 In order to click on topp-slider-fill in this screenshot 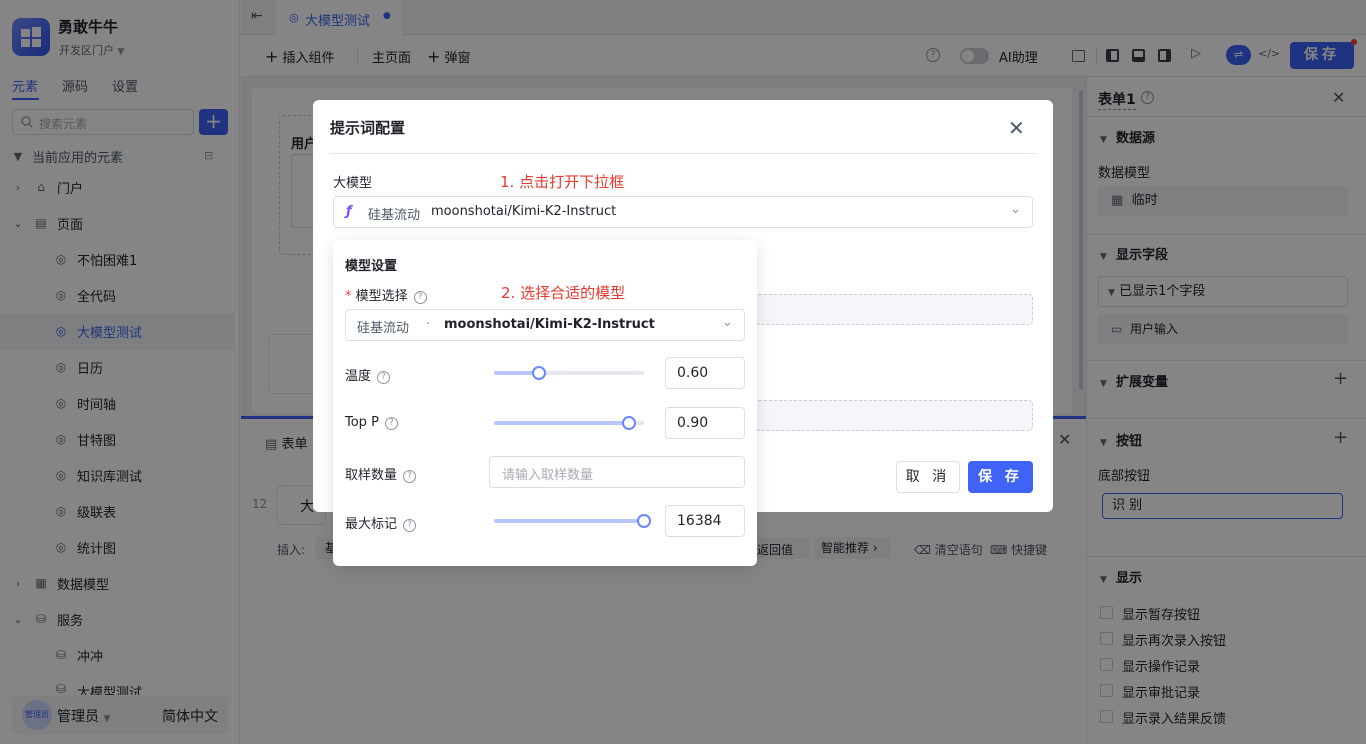, I will do `click(561, 423)`.